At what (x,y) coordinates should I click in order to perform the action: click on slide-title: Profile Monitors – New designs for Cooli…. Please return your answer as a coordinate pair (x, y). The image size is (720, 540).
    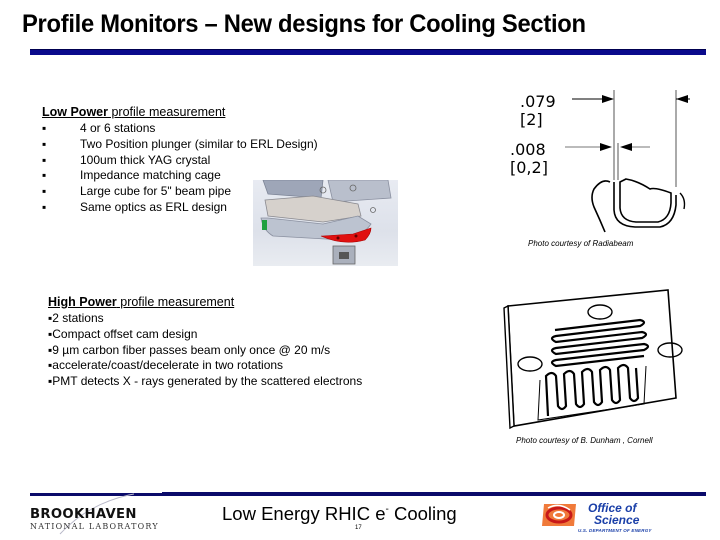
    Looking at the image, I should click on (304, 24).